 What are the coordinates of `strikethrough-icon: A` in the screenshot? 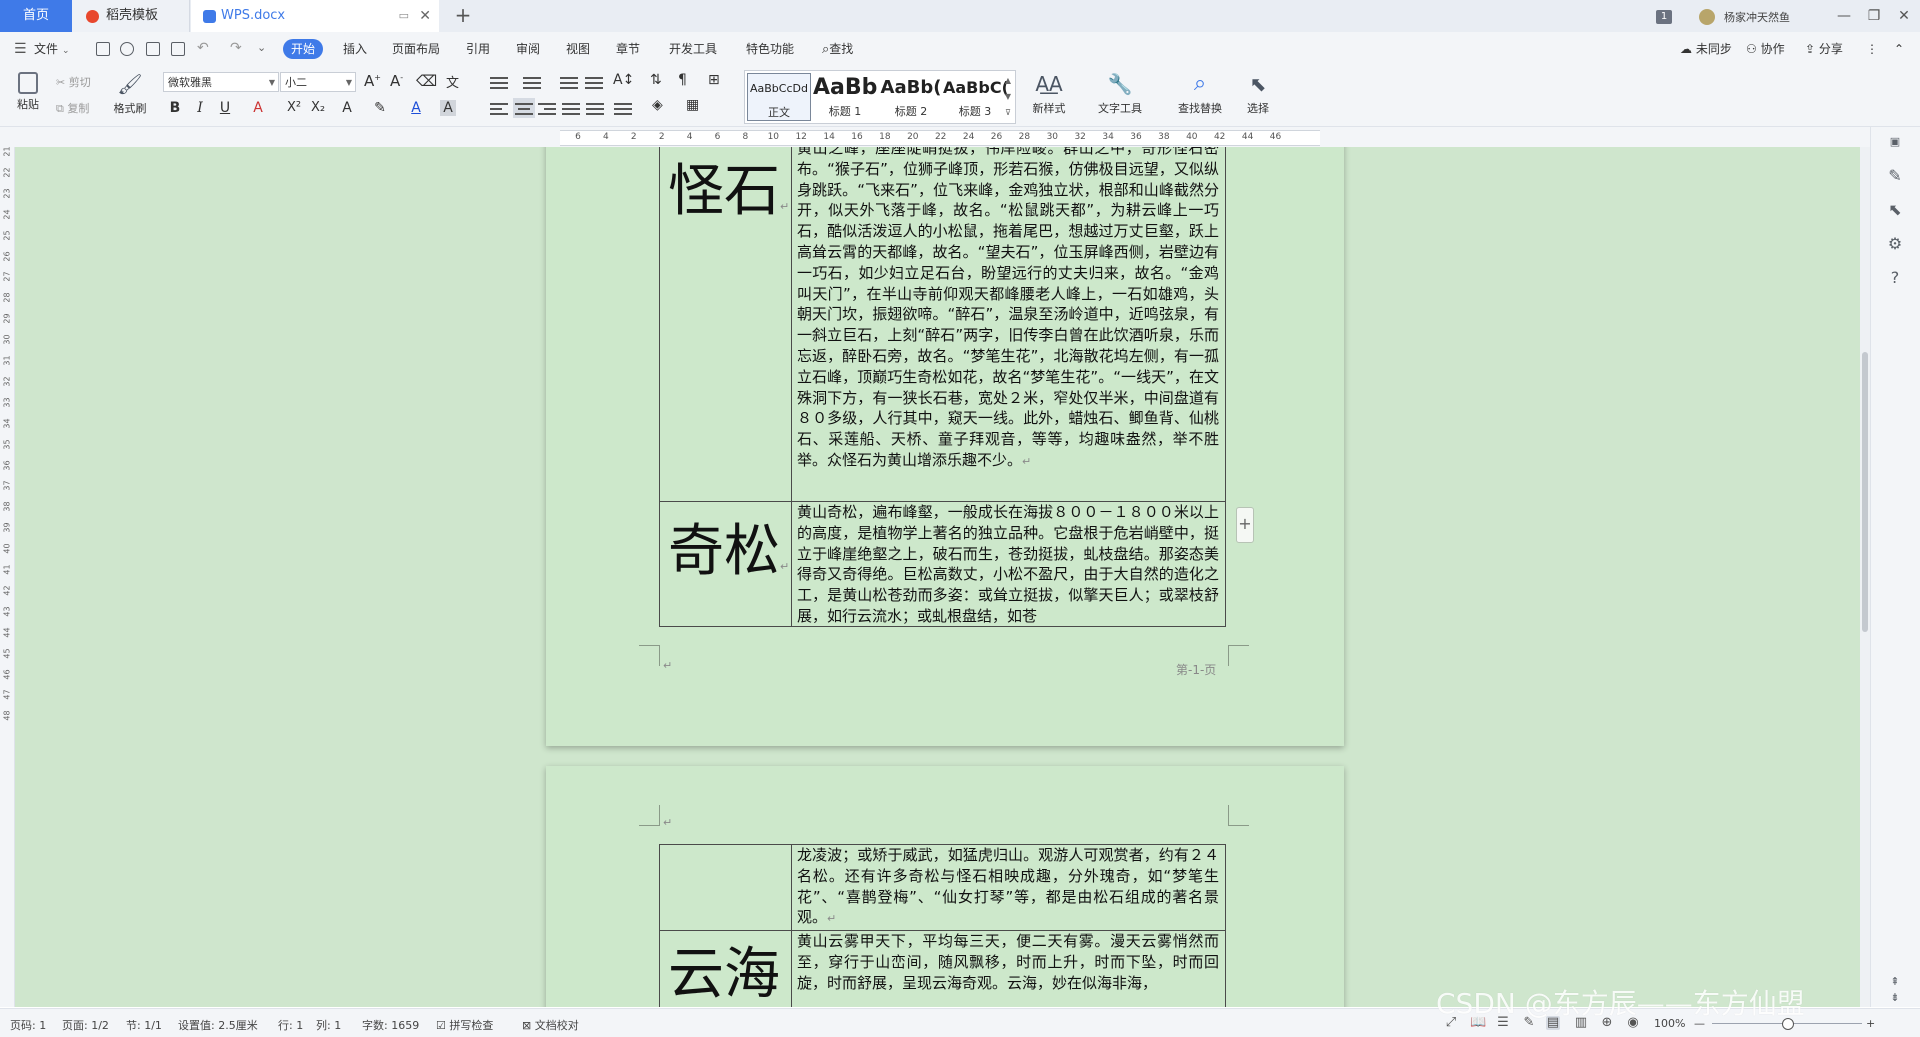 It's located at (258, 108).